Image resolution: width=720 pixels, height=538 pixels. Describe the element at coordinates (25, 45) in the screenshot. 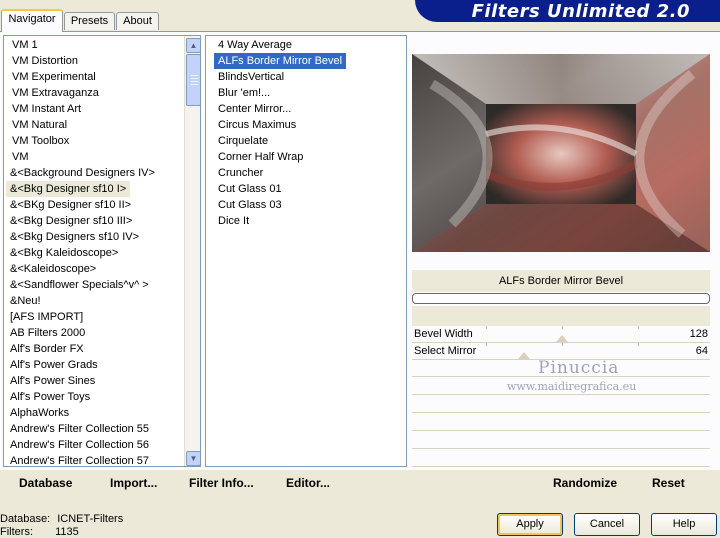

I see `category-item: VM 1` at that location.